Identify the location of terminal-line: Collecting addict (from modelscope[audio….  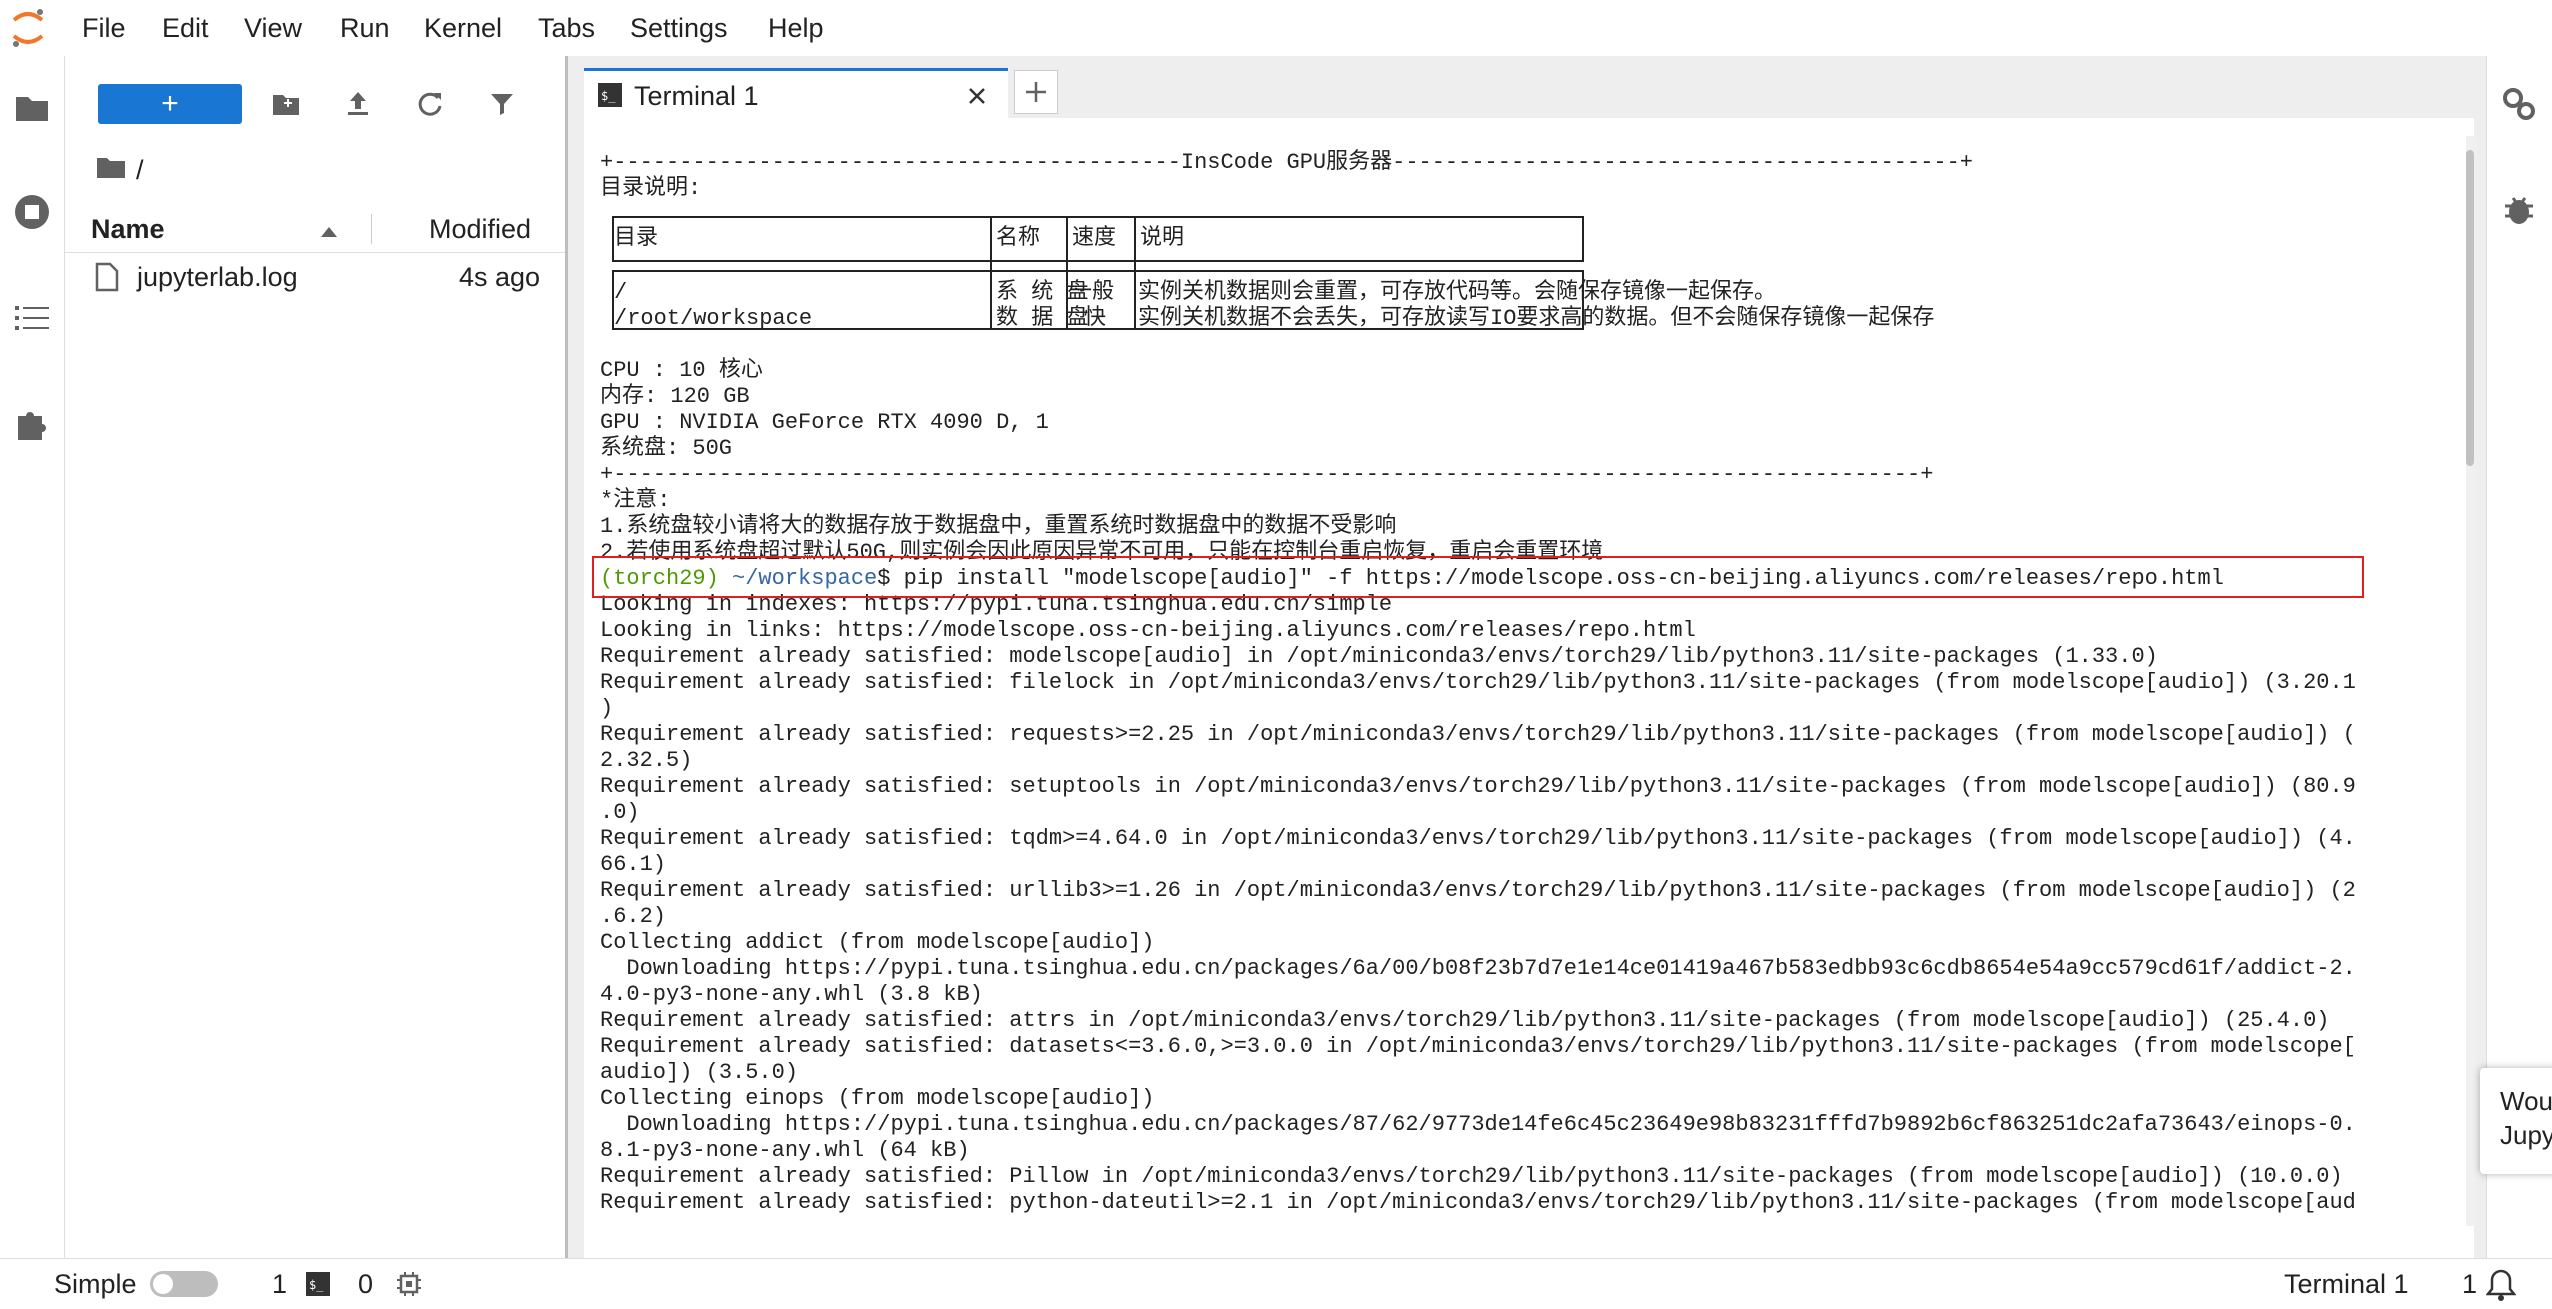
(877, 942).